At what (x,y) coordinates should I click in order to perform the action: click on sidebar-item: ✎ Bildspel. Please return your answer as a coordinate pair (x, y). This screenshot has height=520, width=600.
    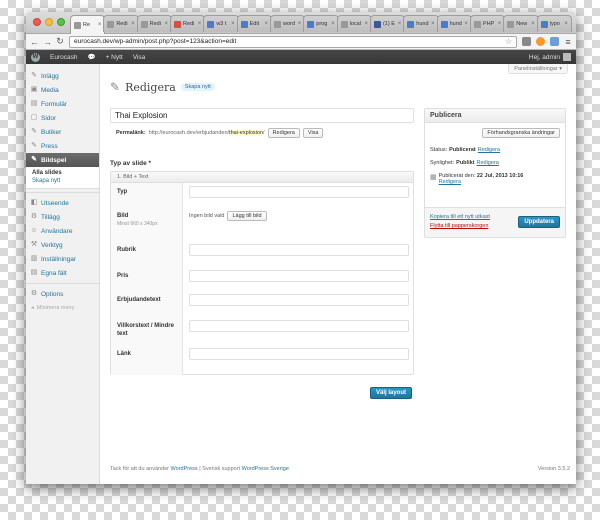
    Looking at the image, I should click on (62, 160).